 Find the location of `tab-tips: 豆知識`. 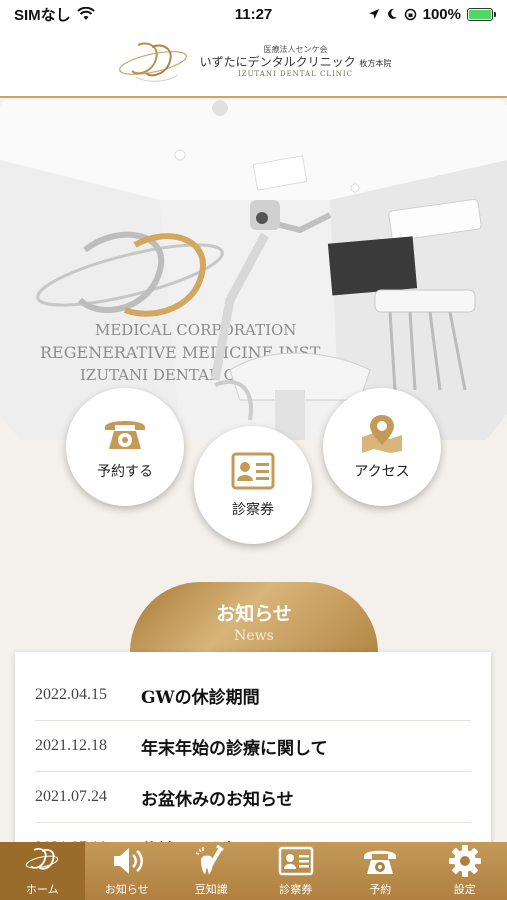

tab-tips: 豆知識 is located at coordinates (211, 871).